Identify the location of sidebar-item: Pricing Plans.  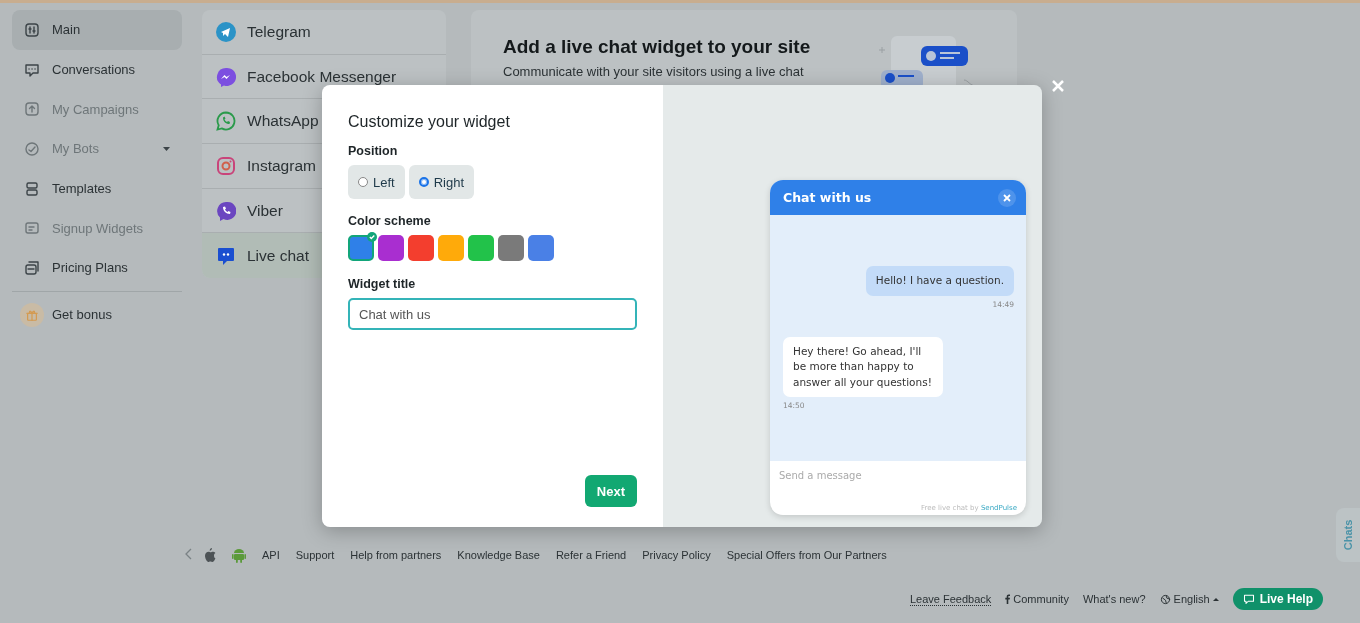
(97, 268).